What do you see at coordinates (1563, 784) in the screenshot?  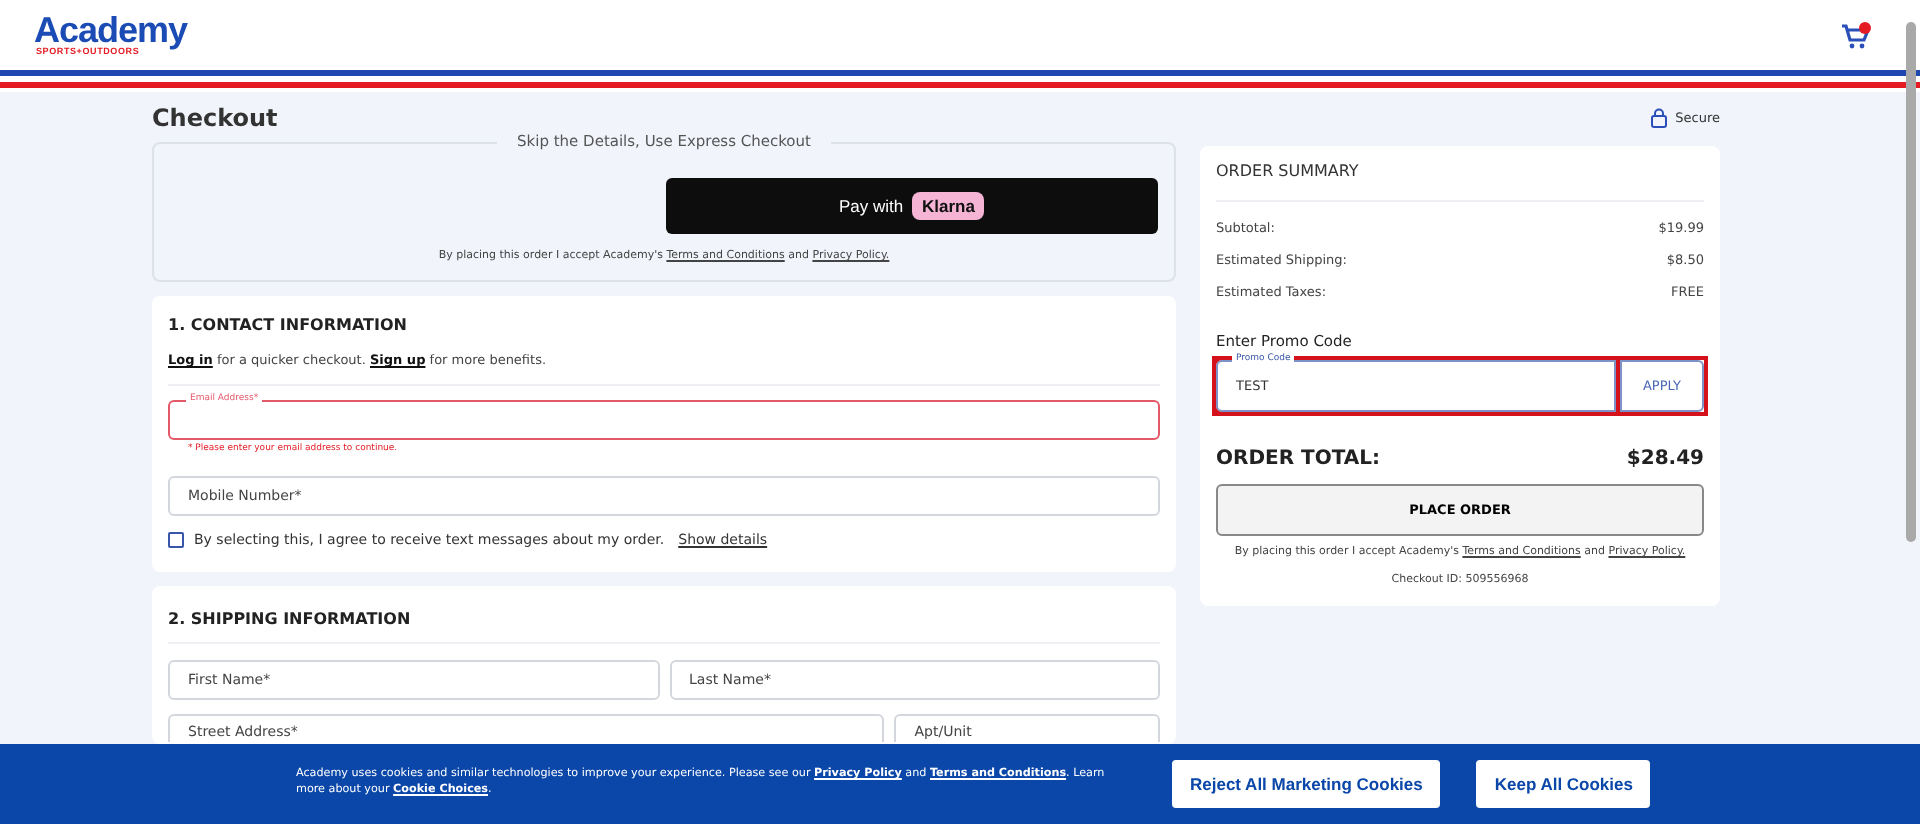 I see `cookie-button: Keep All Cookies` at bounding box center [1563, 784].